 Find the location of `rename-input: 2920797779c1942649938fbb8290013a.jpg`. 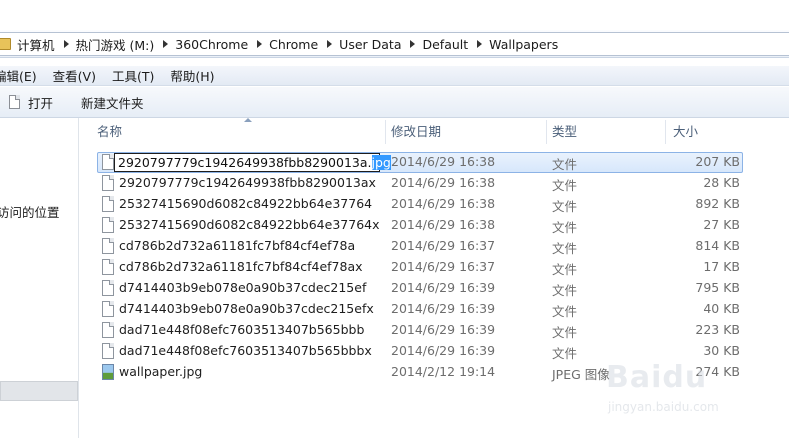

rename-input: 2920797779c1942649938fbb8290013a.jpg is located at coordinates (252, 162).